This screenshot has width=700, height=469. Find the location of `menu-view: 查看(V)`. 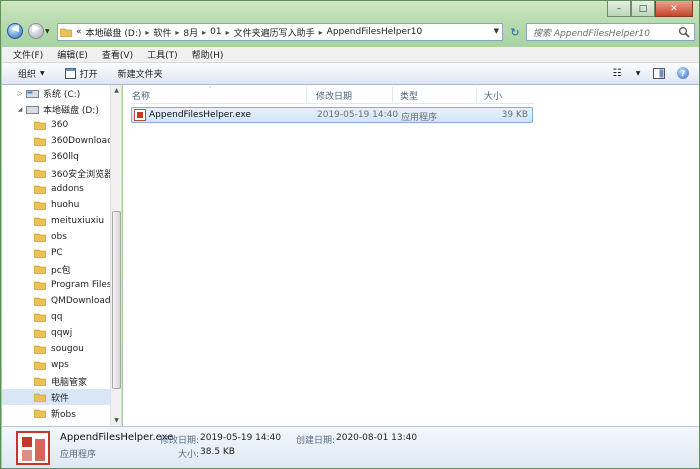

menu-view: 查看(V) is located at coordinates (117, 54).